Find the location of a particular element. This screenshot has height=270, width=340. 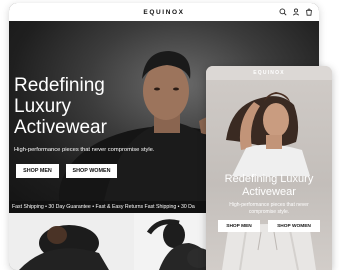

hero-title: Redefining Luxury Activewear is located at coordinates (60, 106).